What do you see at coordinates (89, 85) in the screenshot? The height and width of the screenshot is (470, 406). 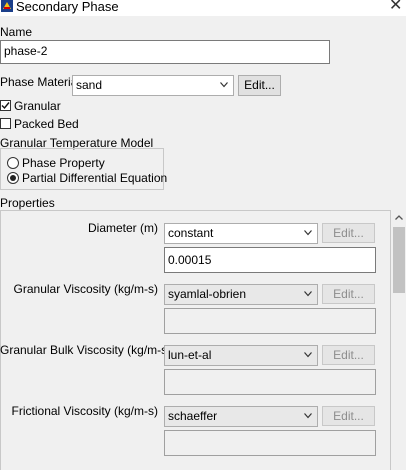 I see `phase-material-value: sand` at bounding box center [89, 85].